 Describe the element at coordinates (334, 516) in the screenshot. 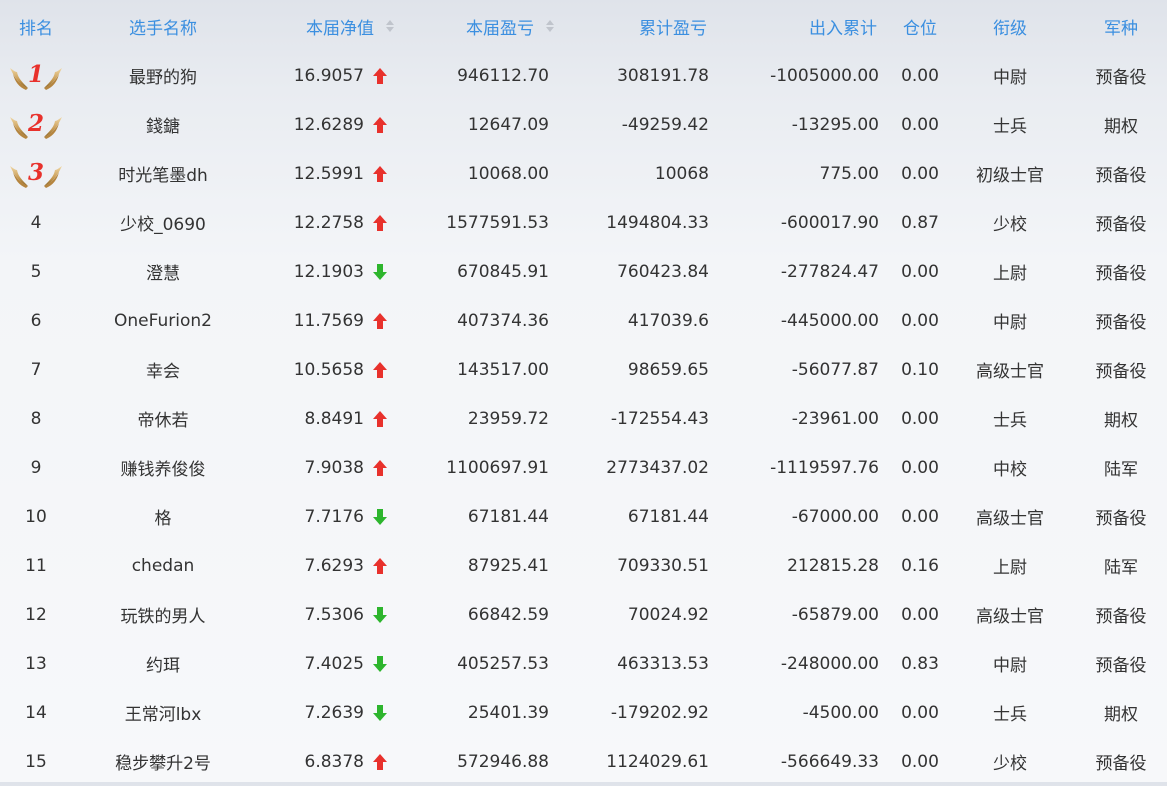

I see `nav-value: 7.7176` at that location.